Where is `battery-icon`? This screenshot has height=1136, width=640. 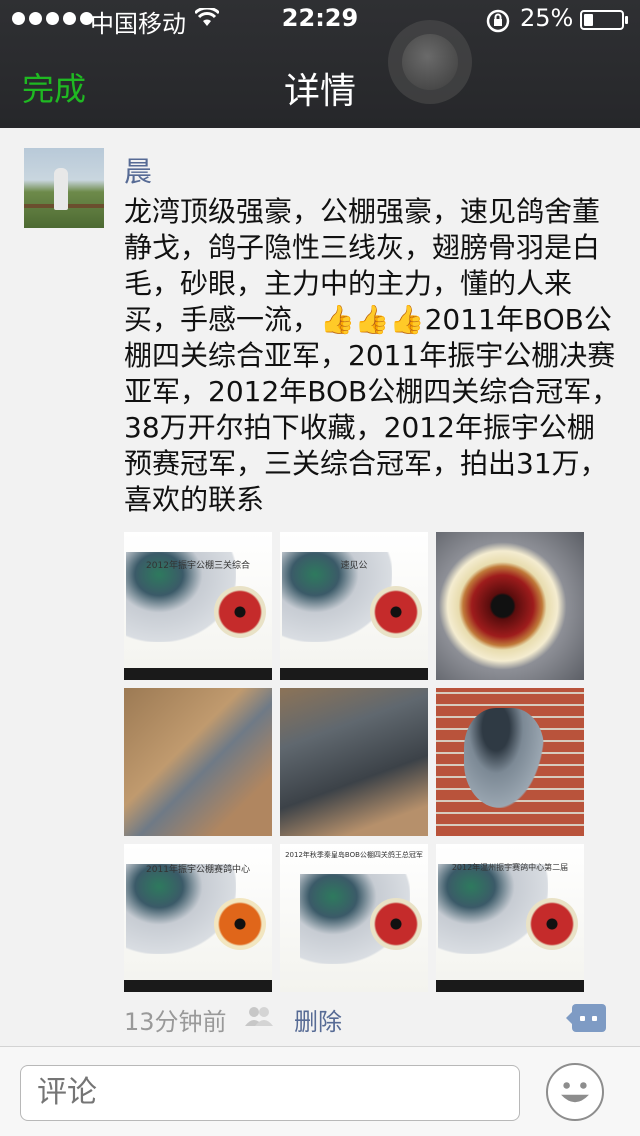
battery-icon is located at coordinates (604, 20).